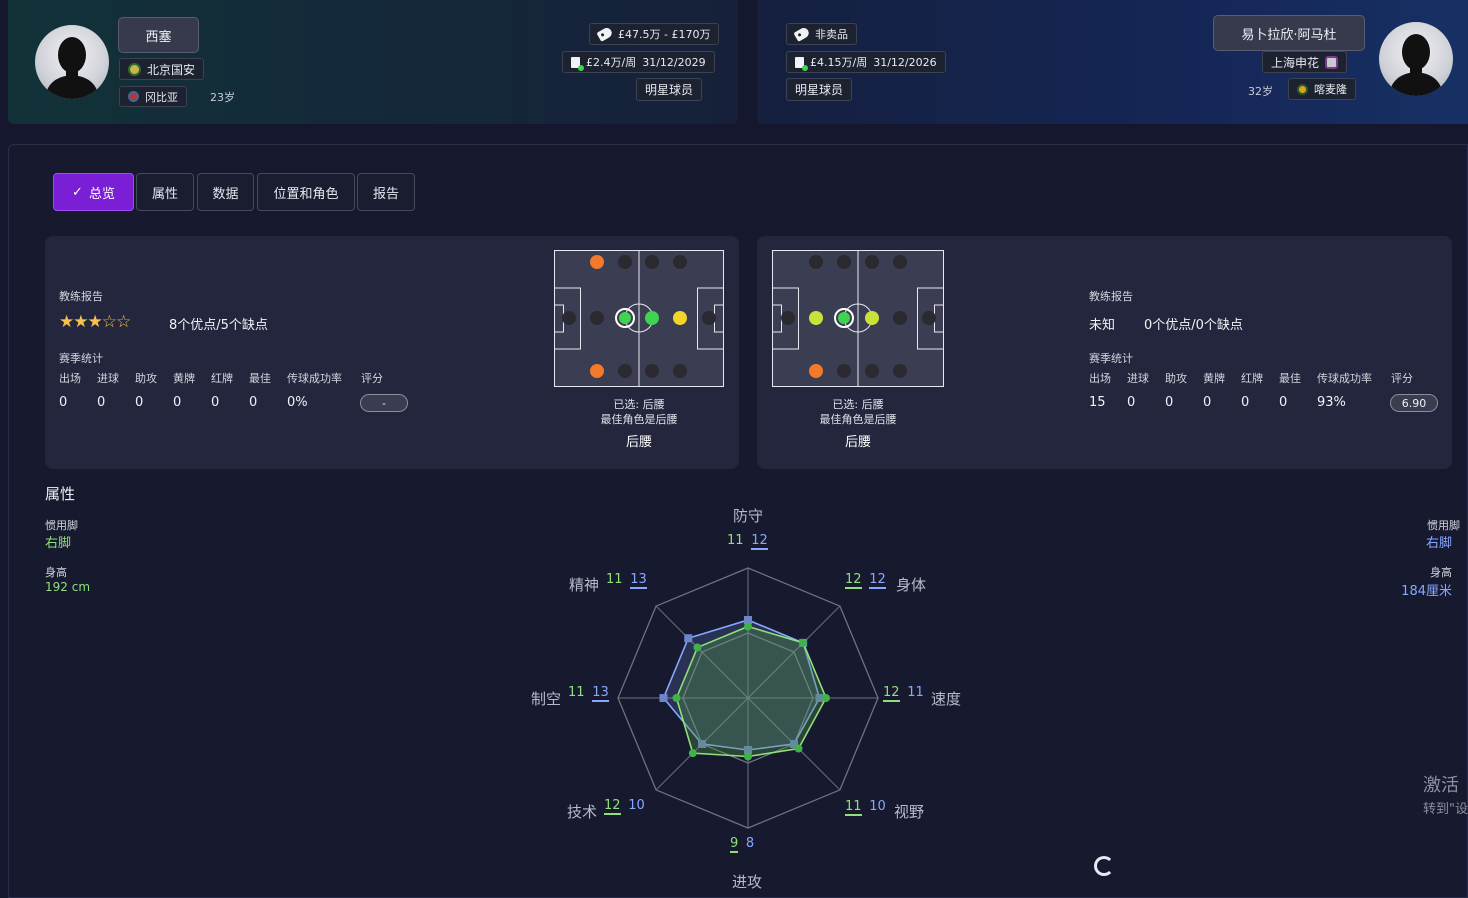  I want to click on player-a-height: 192 cm, so click(68, 587).